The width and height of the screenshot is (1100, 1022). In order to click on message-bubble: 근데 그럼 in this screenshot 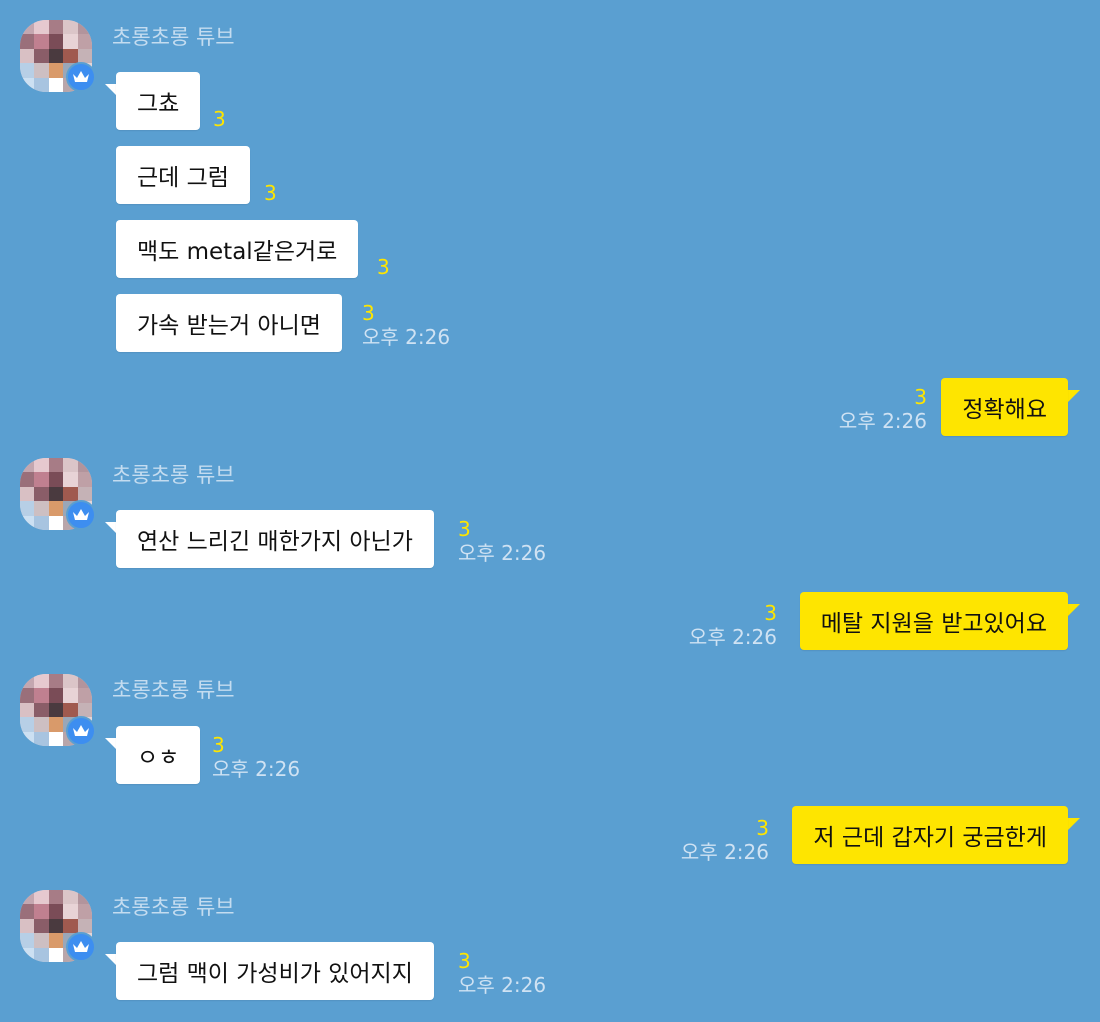, I will do `click(183, 175)`.